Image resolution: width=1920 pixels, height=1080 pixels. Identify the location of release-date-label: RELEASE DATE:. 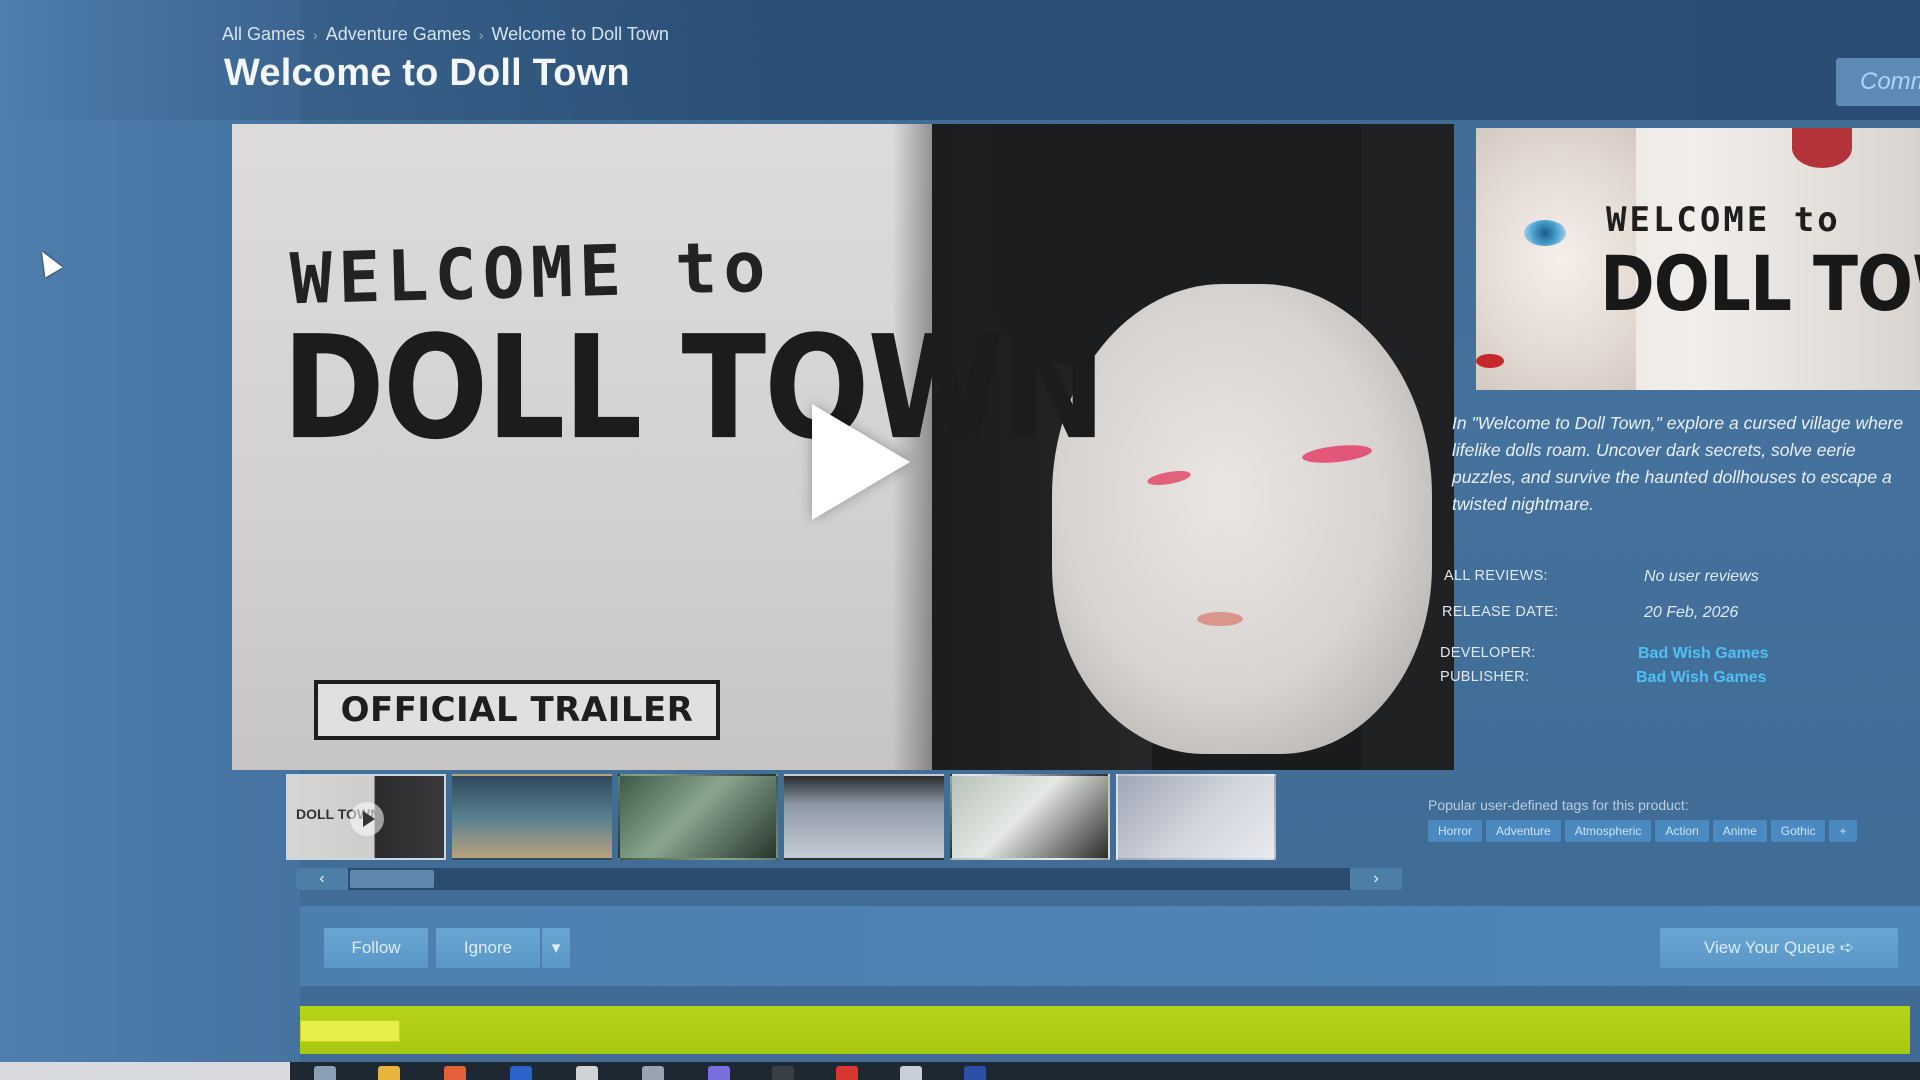
(1500, 612).